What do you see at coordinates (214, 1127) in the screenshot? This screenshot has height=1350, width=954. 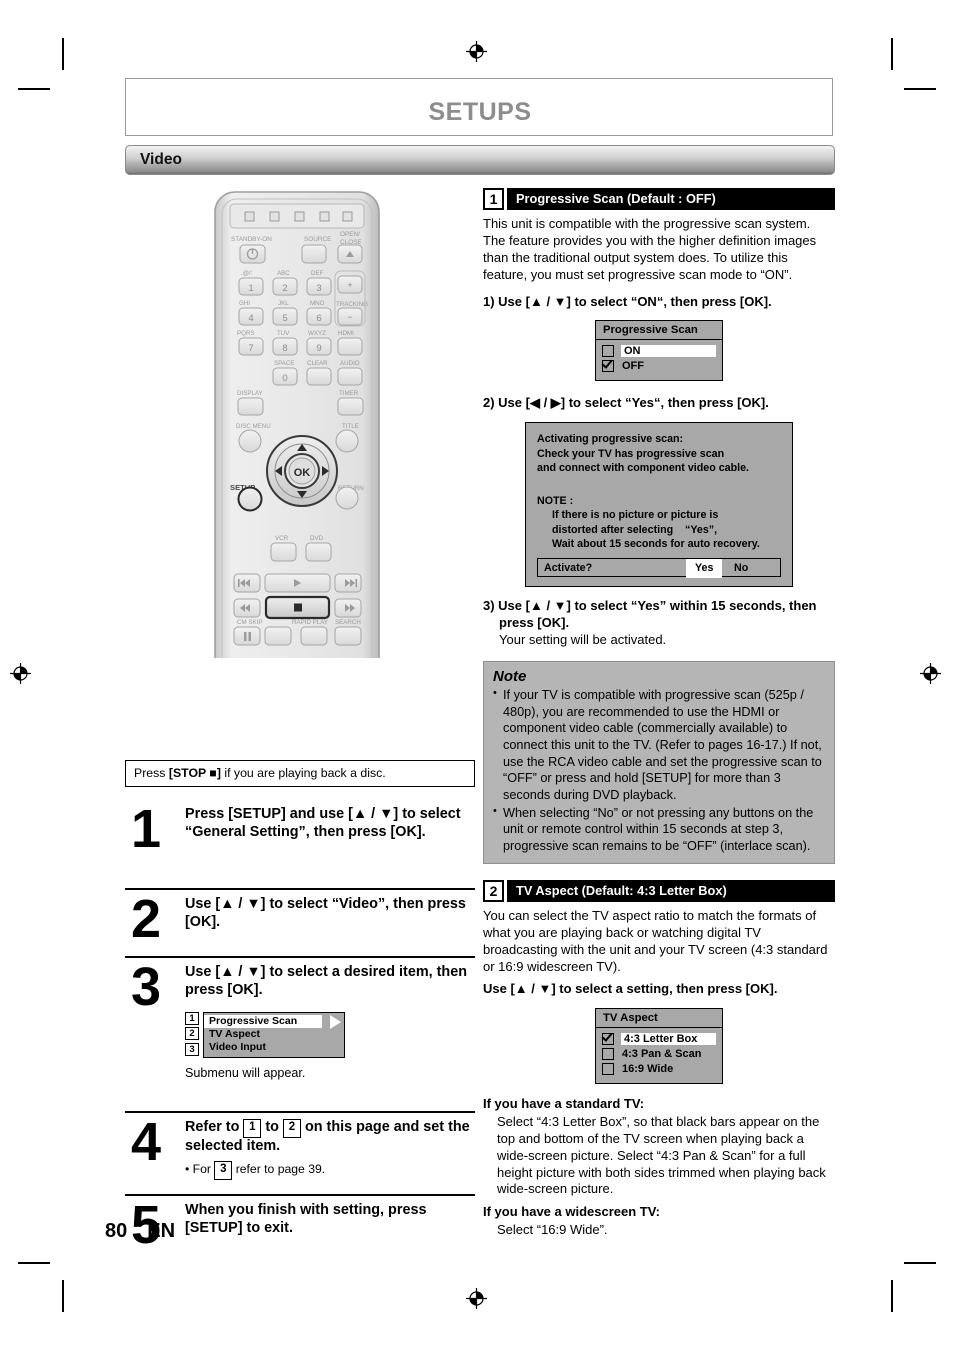 I see `step-4-text-a: Refer to` at bounding box center [214, 1127].